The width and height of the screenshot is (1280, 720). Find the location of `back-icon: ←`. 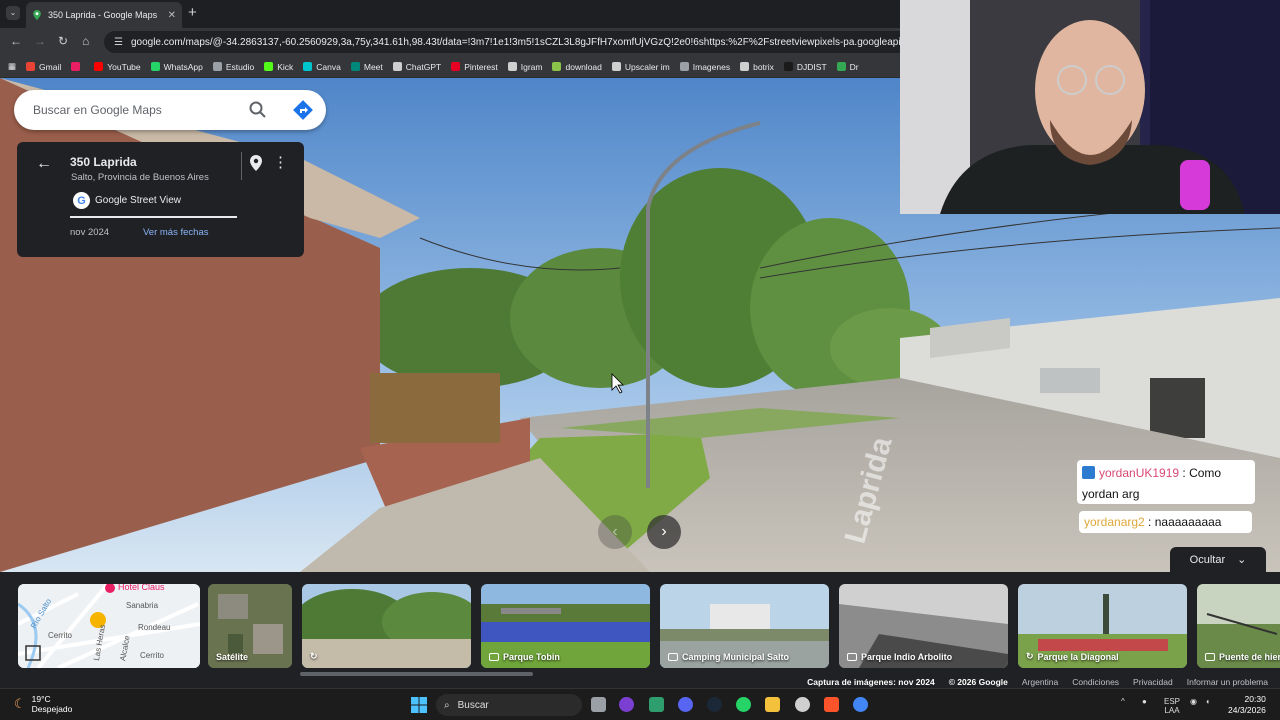

back-icon: ← is located at coordinates (16, 41).